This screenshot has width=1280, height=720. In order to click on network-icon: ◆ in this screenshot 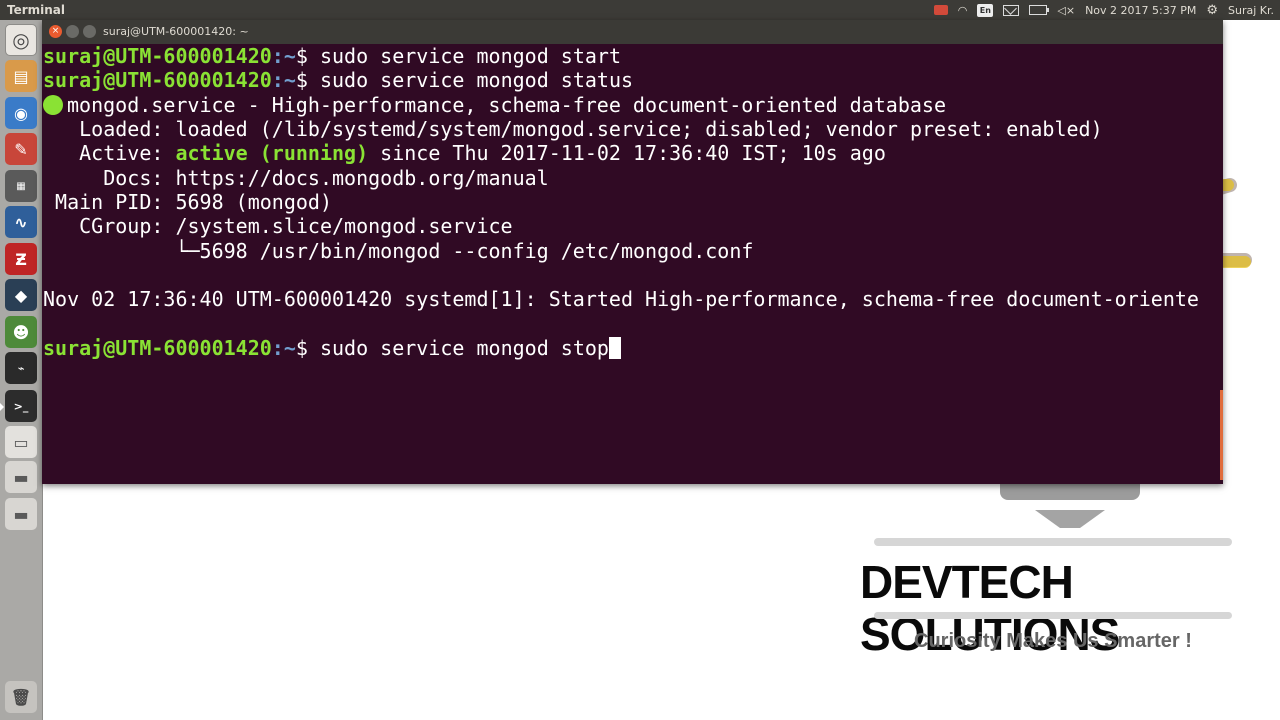, I will do `click(21, 295)`.